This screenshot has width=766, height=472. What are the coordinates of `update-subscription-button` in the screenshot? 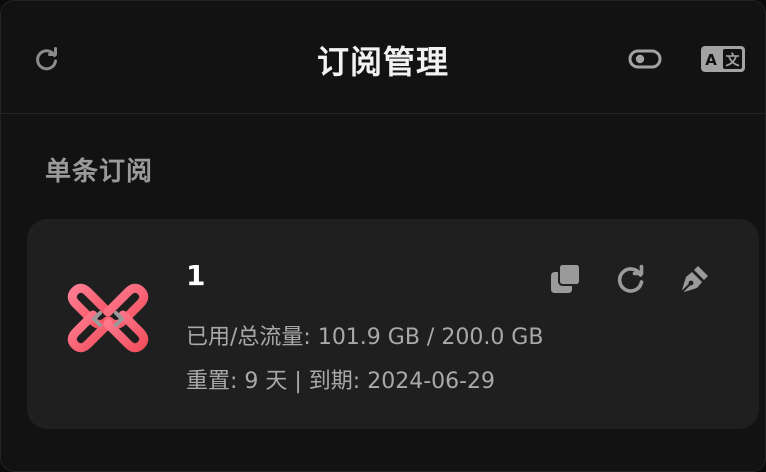 It's located at (631, 279).